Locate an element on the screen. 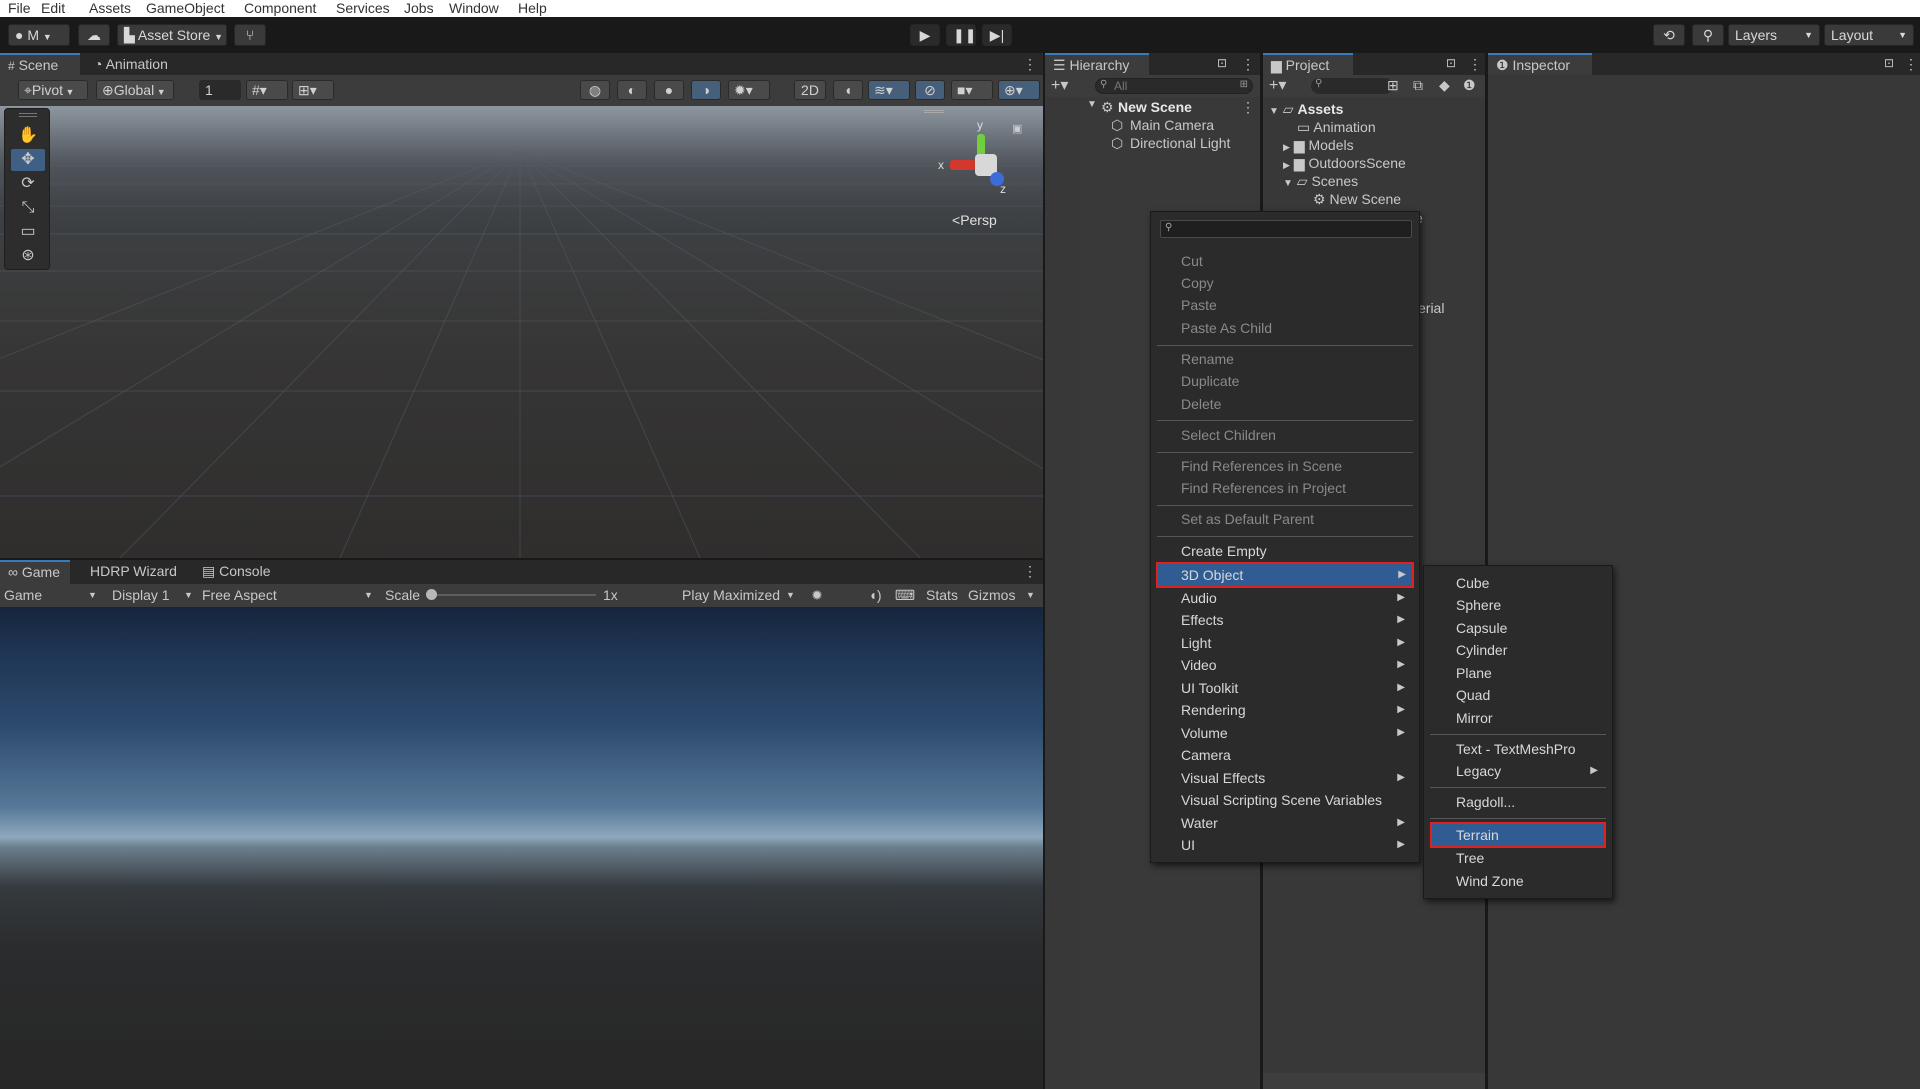 This screenshot has width=1920, height=1089. menu-item-volume: Volume ▶ is located at coordinates (1285, 733).